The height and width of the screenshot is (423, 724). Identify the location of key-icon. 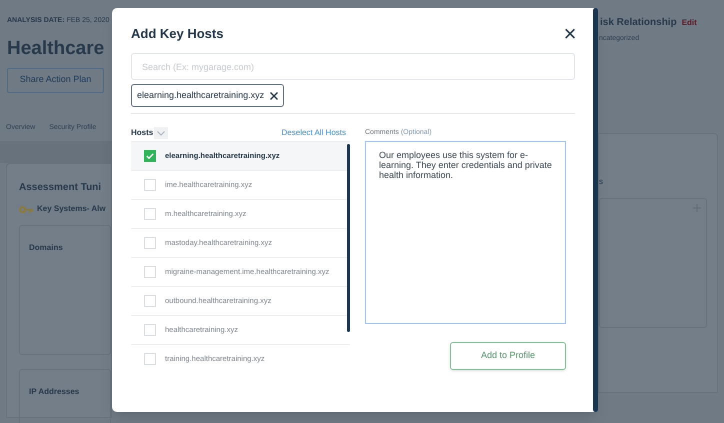
(26, 209).